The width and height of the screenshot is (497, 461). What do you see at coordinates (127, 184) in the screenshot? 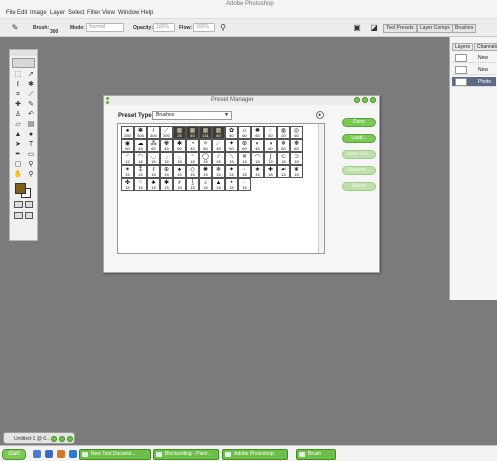
I see `brush-preset: ✤ 15` at bounding box center [127, 184].